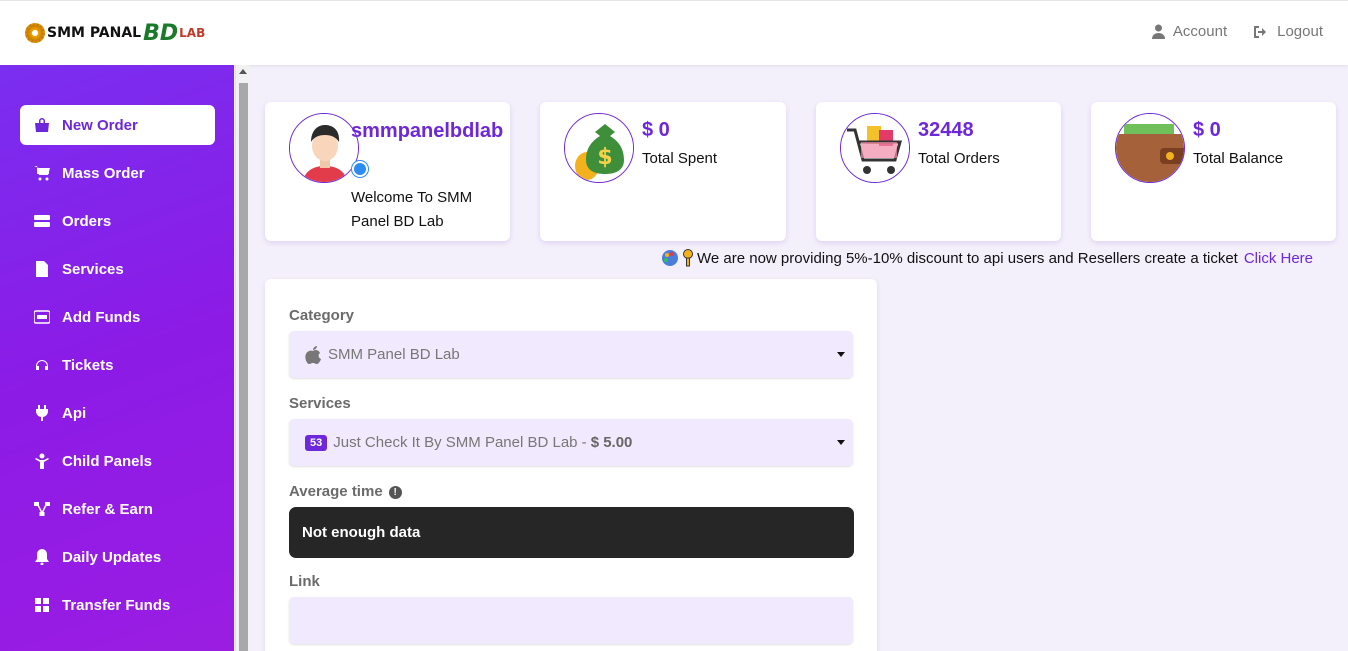  What do you see at coordinates (192, 33) in the screenshot?
I see `logo-text-lab: LAB` at bounding box center [192, 33].